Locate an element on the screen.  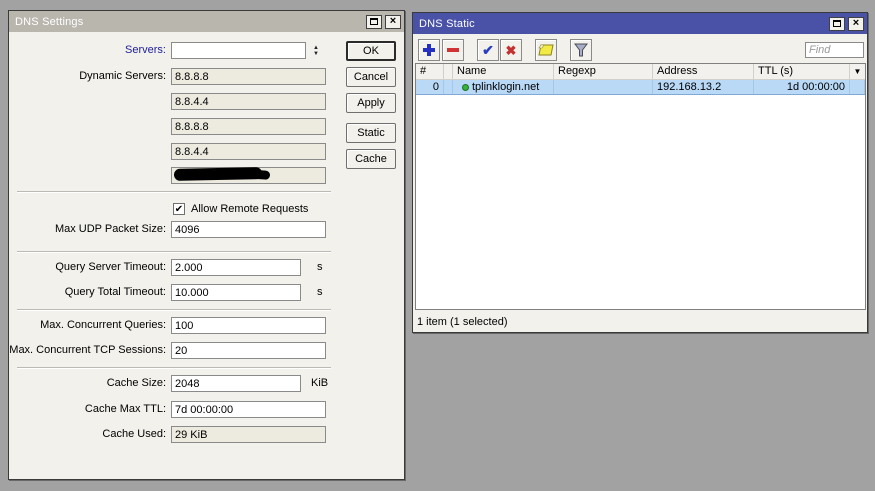
max-concurrent-tcp-row: Max. Concurrent TCP Sessions: is located at coordinates (206, 350).